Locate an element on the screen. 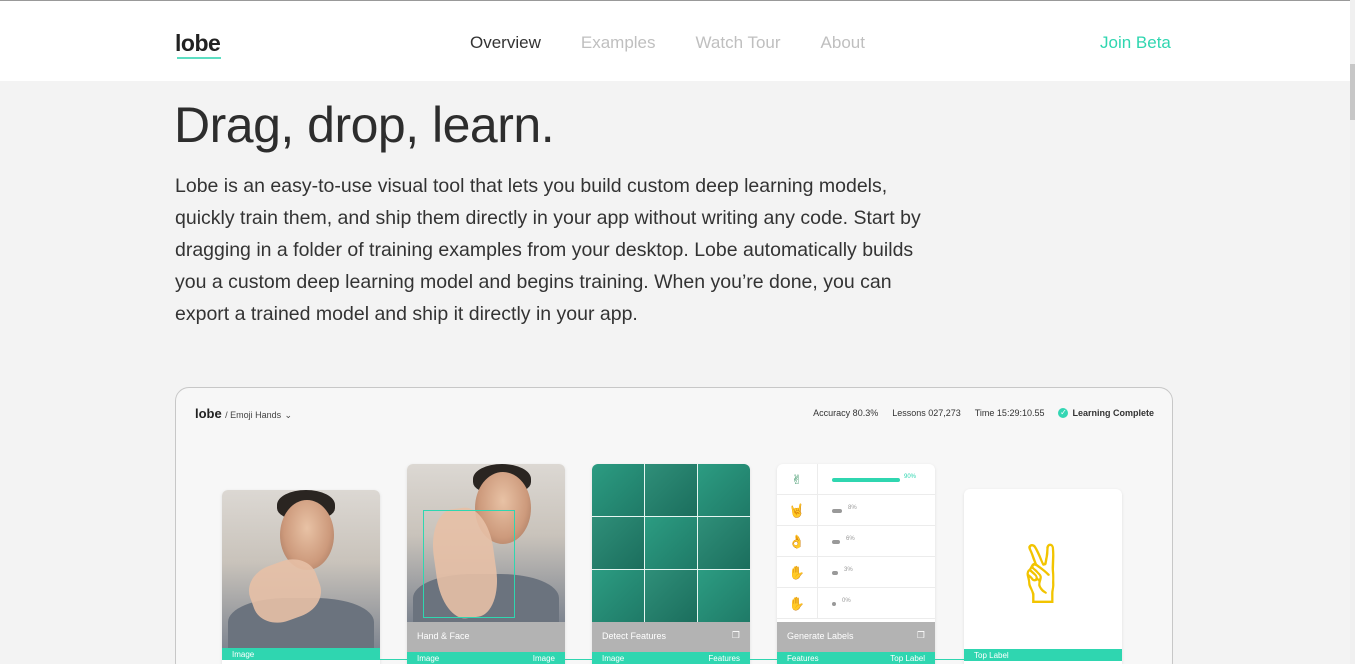  label-row: 👌 6% is located at coordinates (856, 541).